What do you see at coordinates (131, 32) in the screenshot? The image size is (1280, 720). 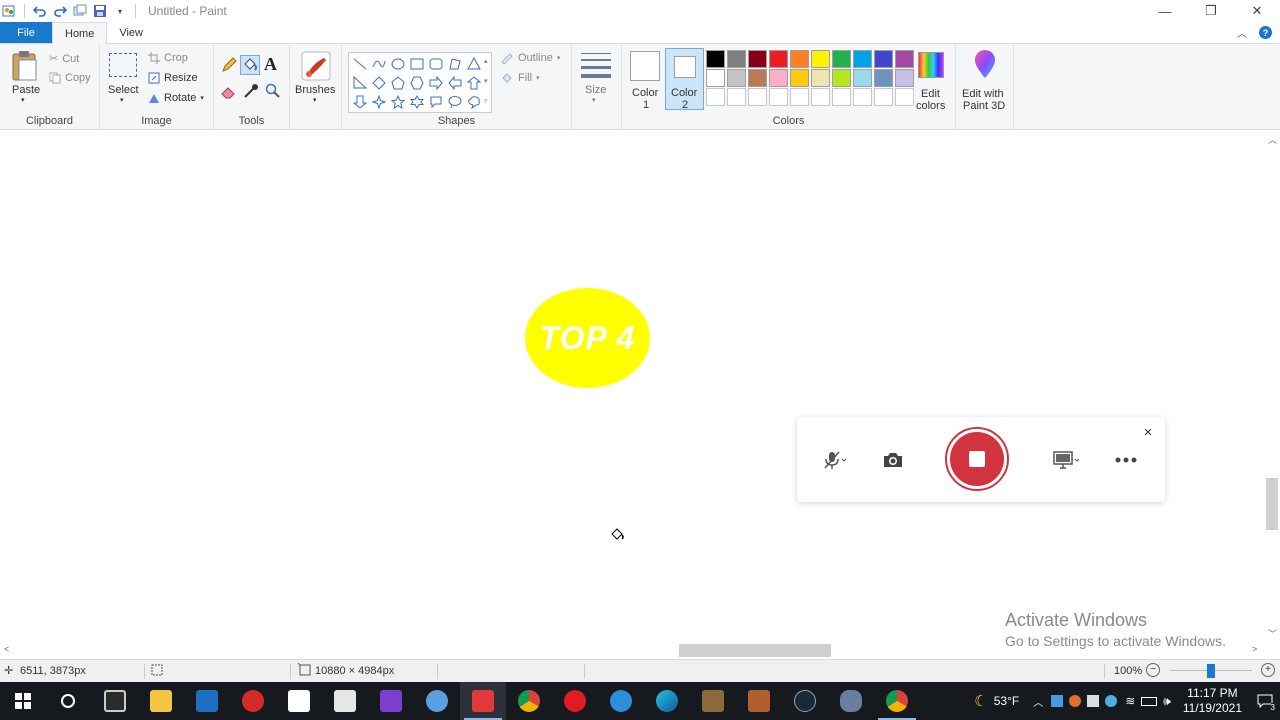 I see `tab-view: View` at bounding box center [131, 32].